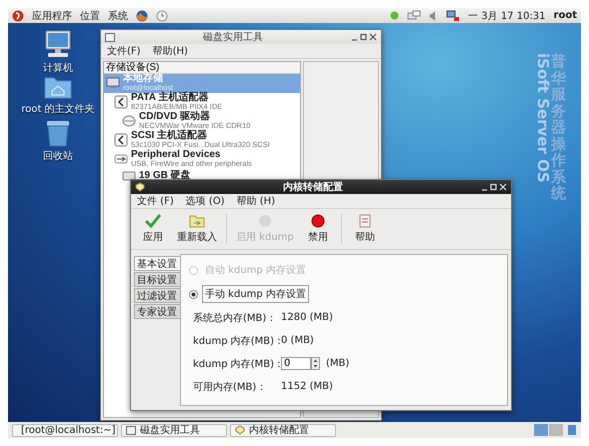  What do you see at coordinates (153, 221) in the screenshot?
I see `checkmark-icon` at bounding box center [153, 221].